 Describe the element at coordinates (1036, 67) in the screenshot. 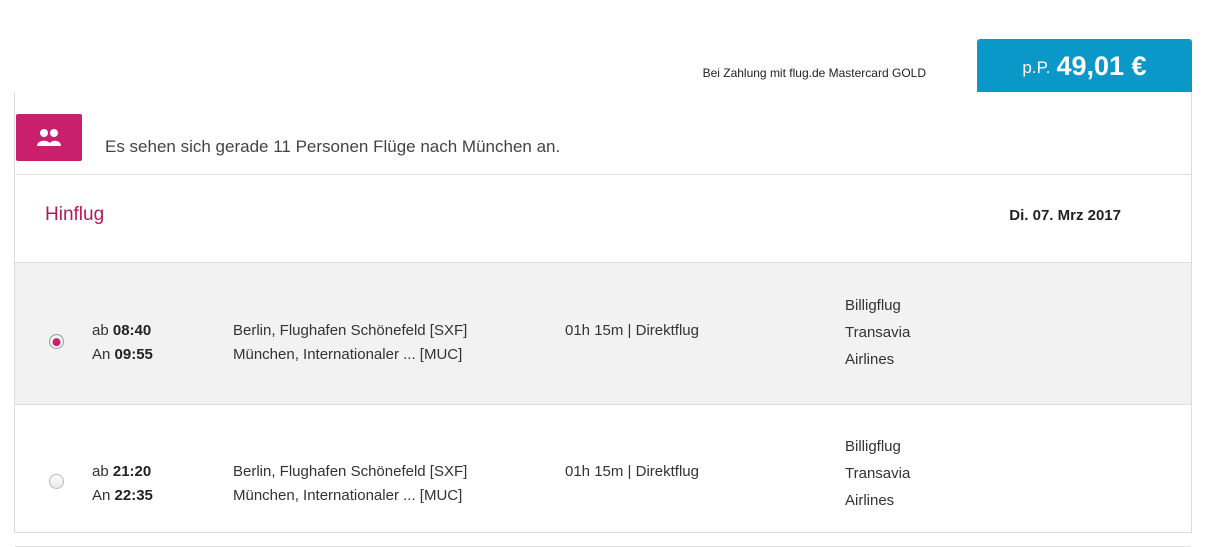

I see `price-prefix: p.P.` at that location.